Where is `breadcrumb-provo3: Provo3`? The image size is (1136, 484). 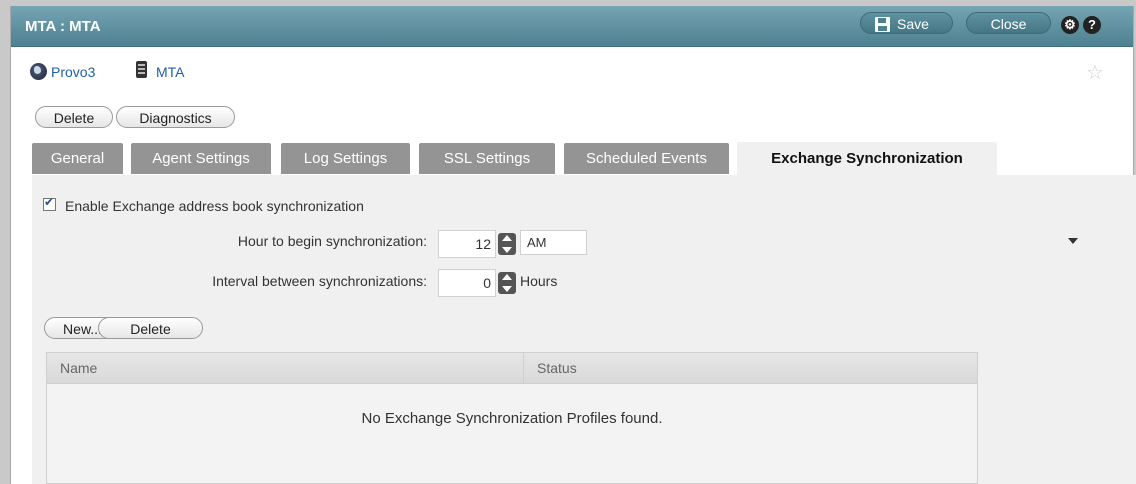
breadcrumb-provo3: Provo3 is located at coordinates (73, 72).